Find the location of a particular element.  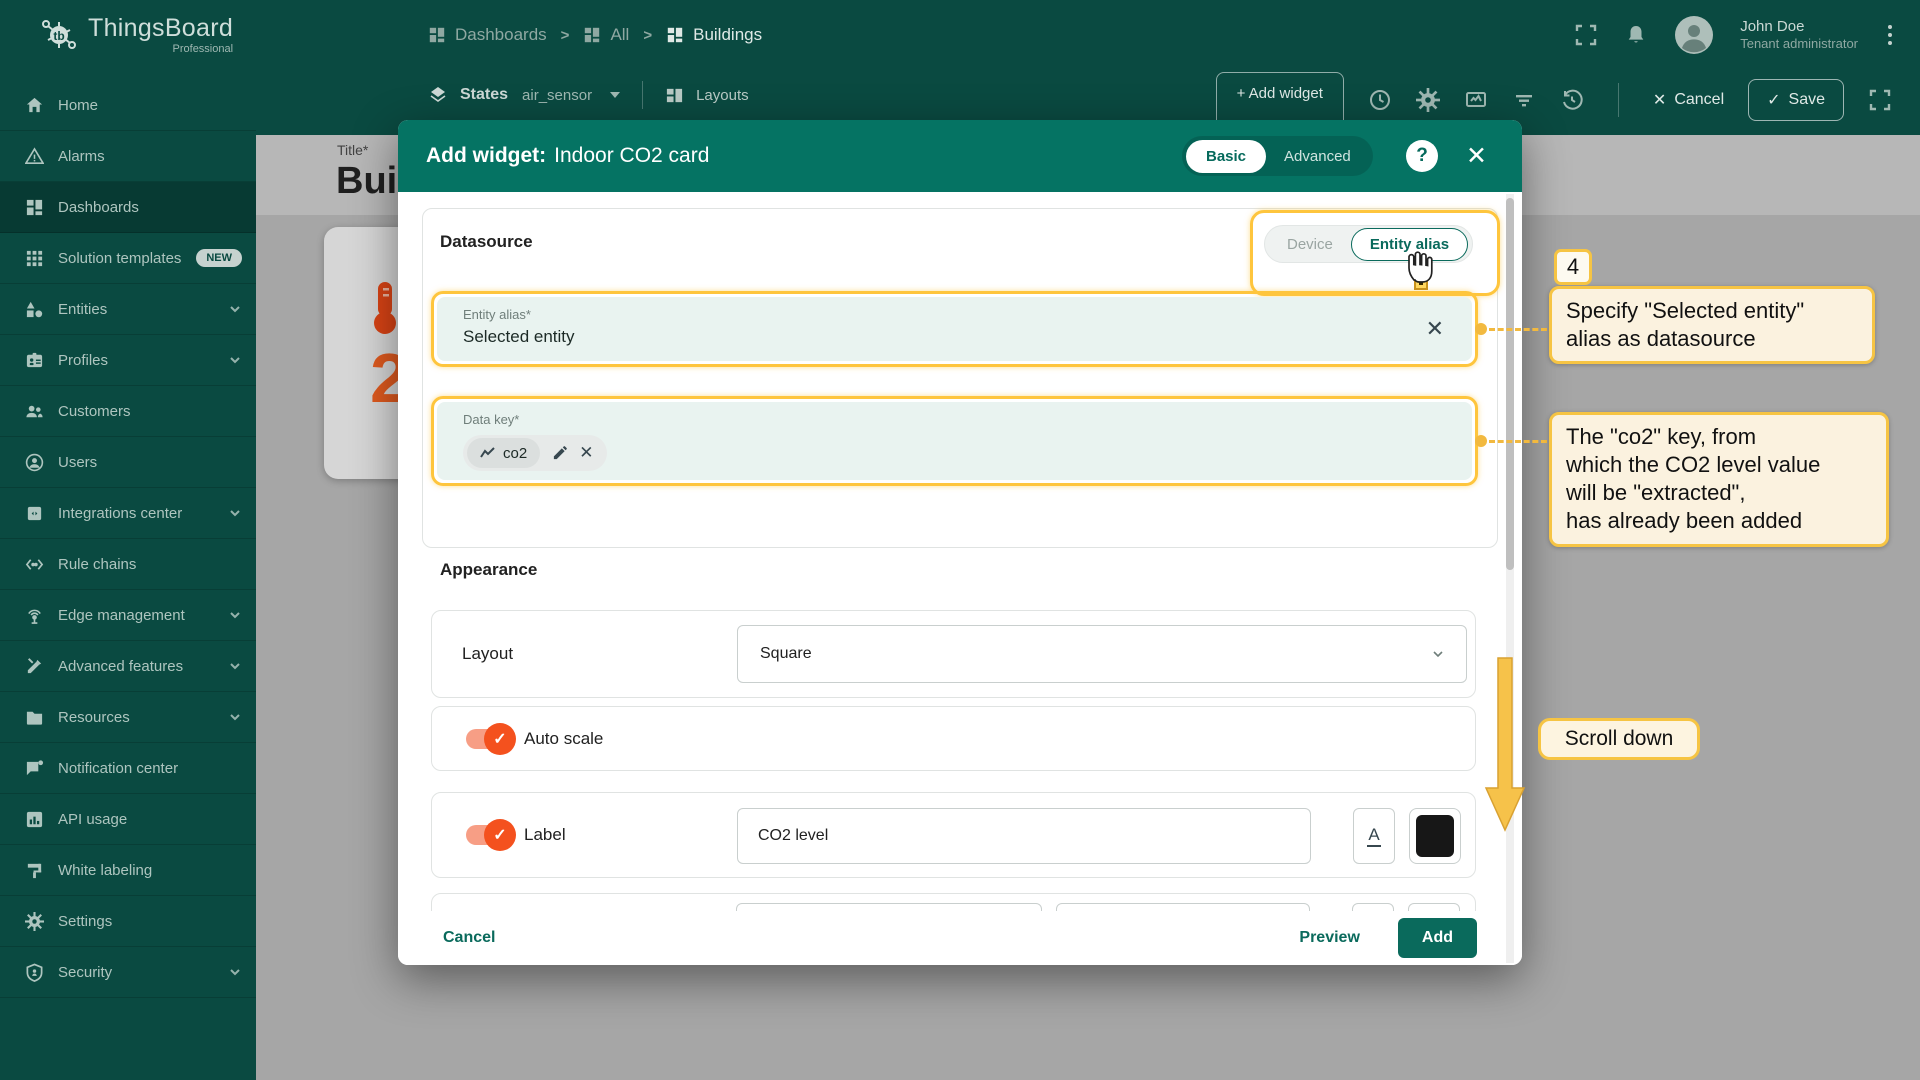

breadcrumb: Dashboards > All > Buildings is located at coordinates (595, 35).